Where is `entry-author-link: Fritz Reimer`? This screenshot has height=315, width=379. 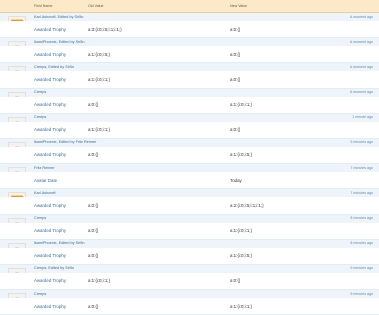
entry-author-link: Fritz Reimer is located at coordinates (44, 168).